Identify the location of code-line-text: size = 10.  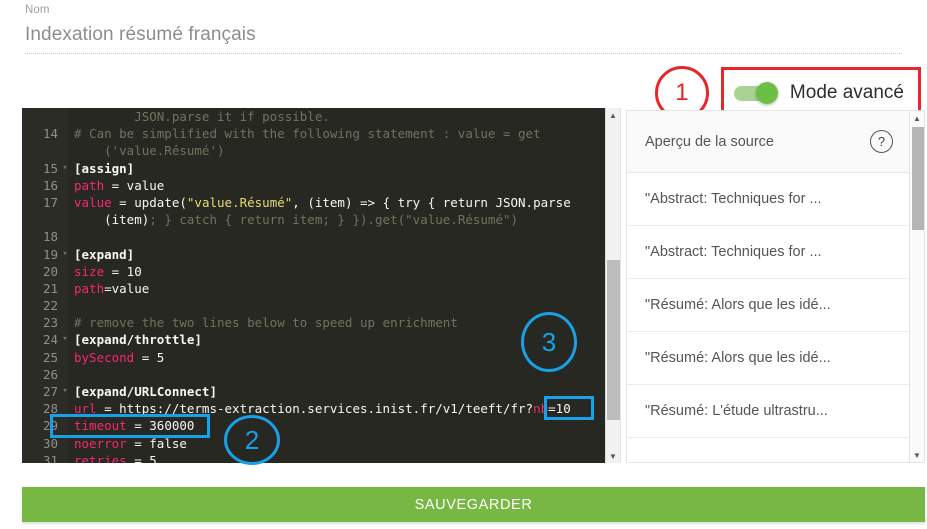
(345, 271).